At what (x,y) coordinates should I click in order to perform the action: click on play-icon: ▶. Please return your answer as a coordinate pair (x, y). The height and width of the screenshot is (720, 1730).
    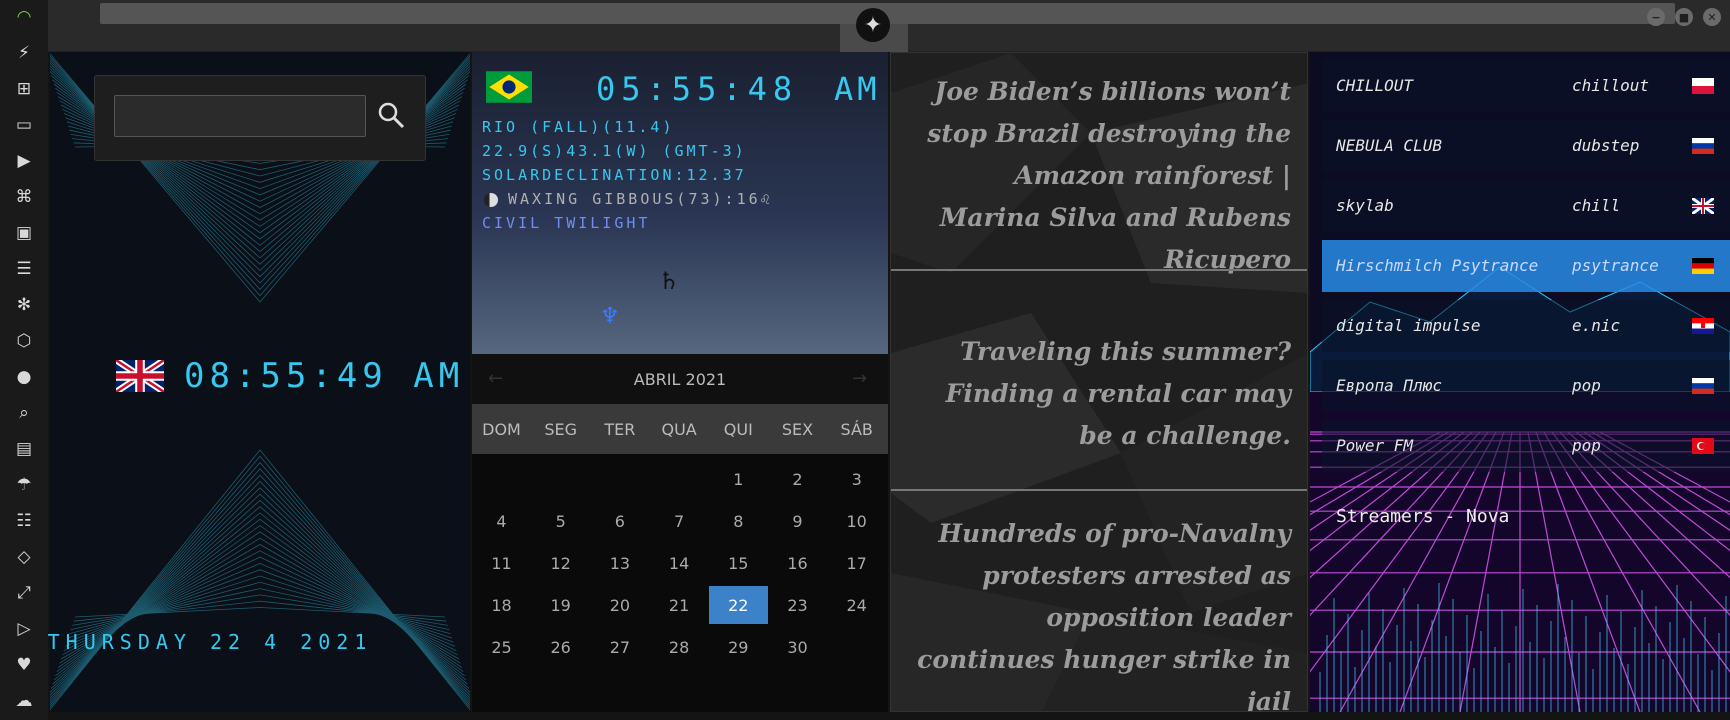
    Looking at the image, I should click on (24, 161).